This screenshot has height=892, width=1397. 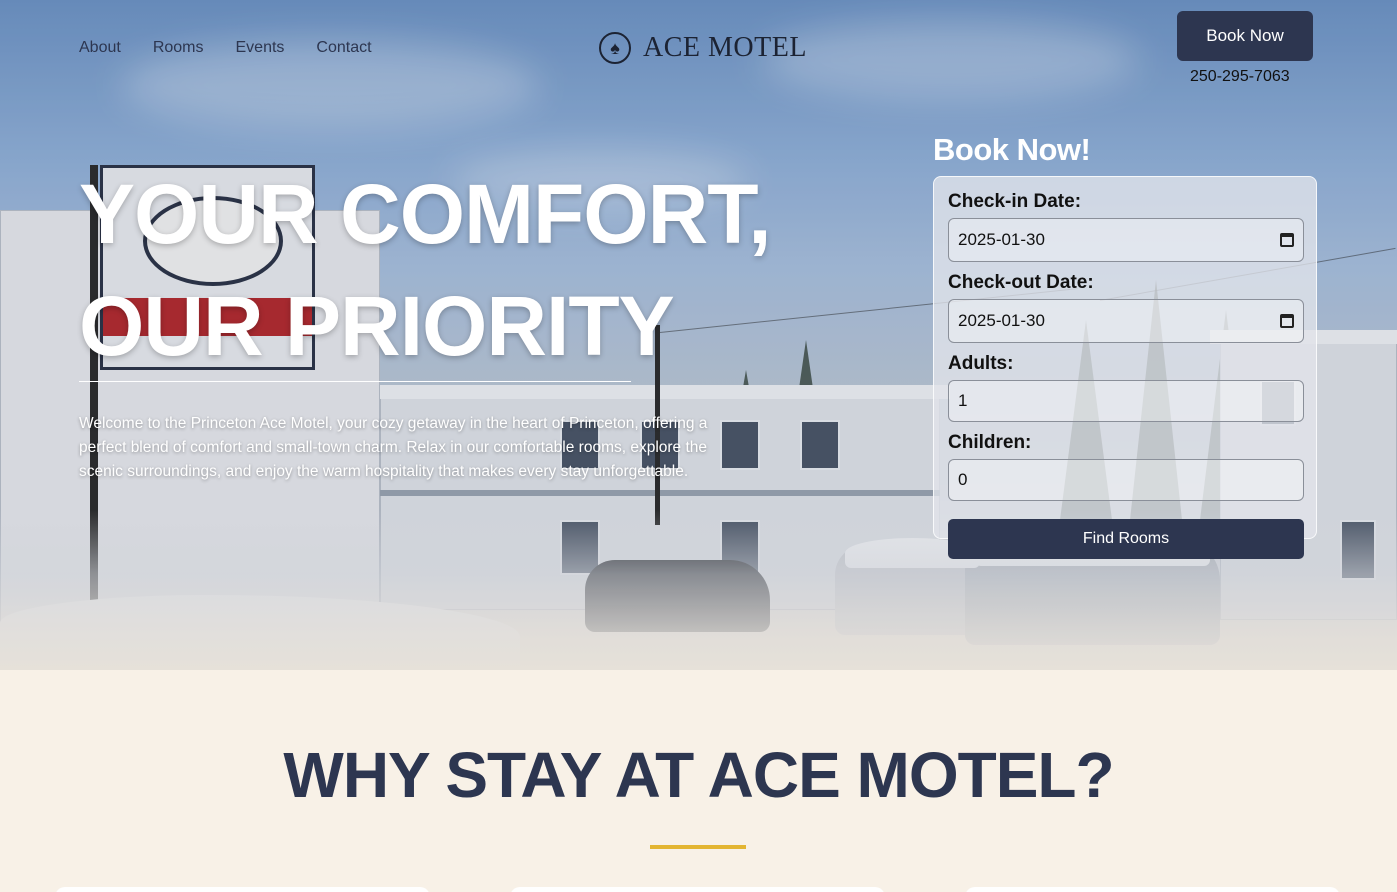 I want to click on children-input: 0, so click(x=1126, y=480).